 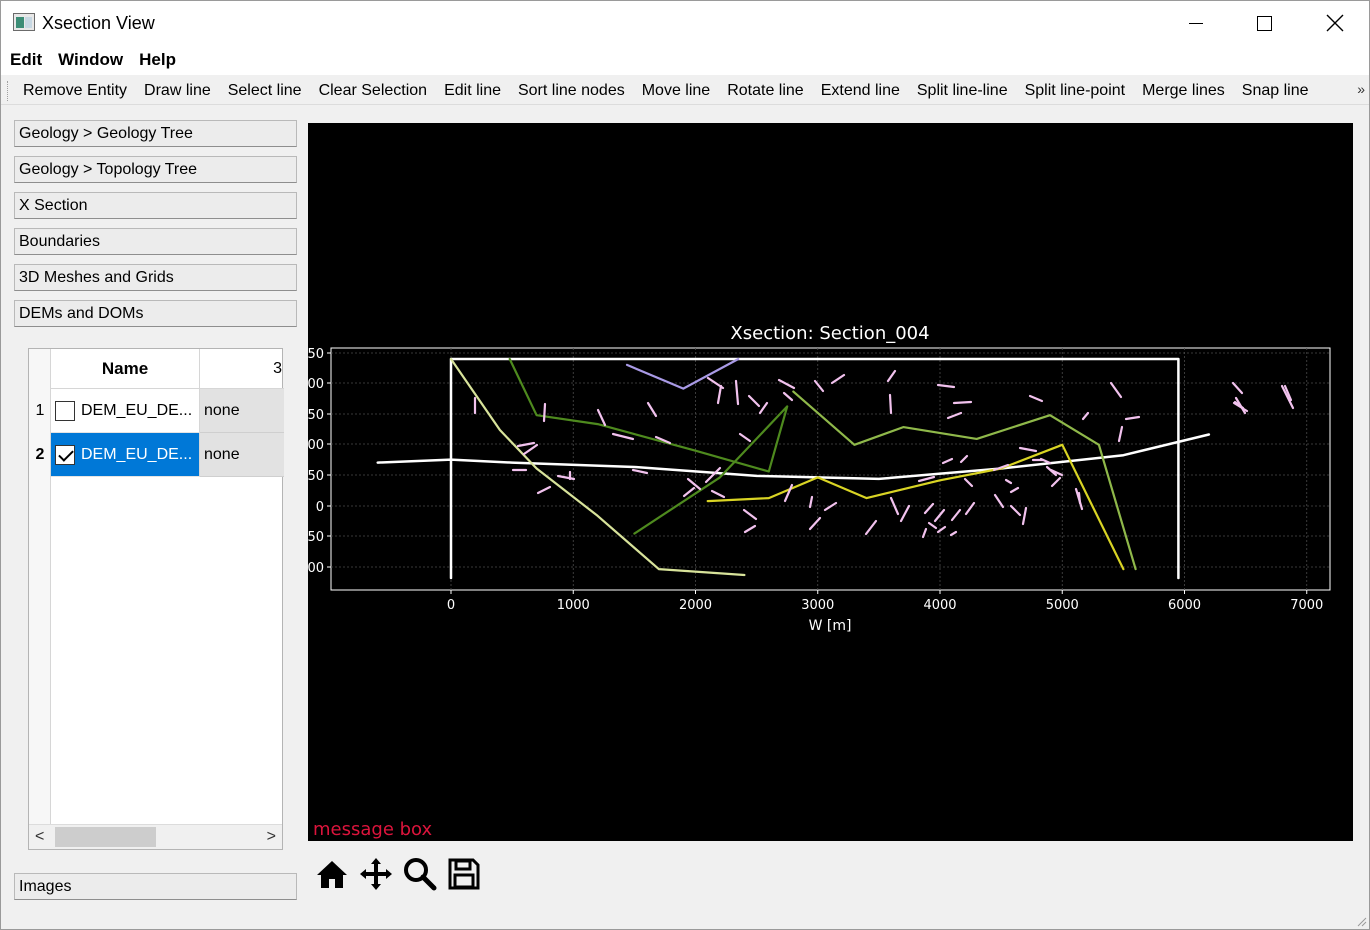 What do you see at coordinates (98, 23) in the screenshot?
I see `window-title: Xsection View` at bounding box center [98, 23].